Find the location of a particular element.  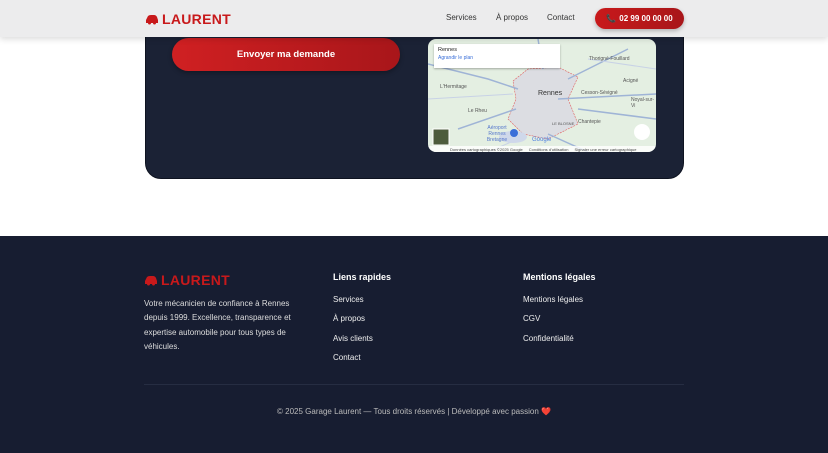

map-info-box: Rennes Agrandir le plan is located at coordinates (497, 56).